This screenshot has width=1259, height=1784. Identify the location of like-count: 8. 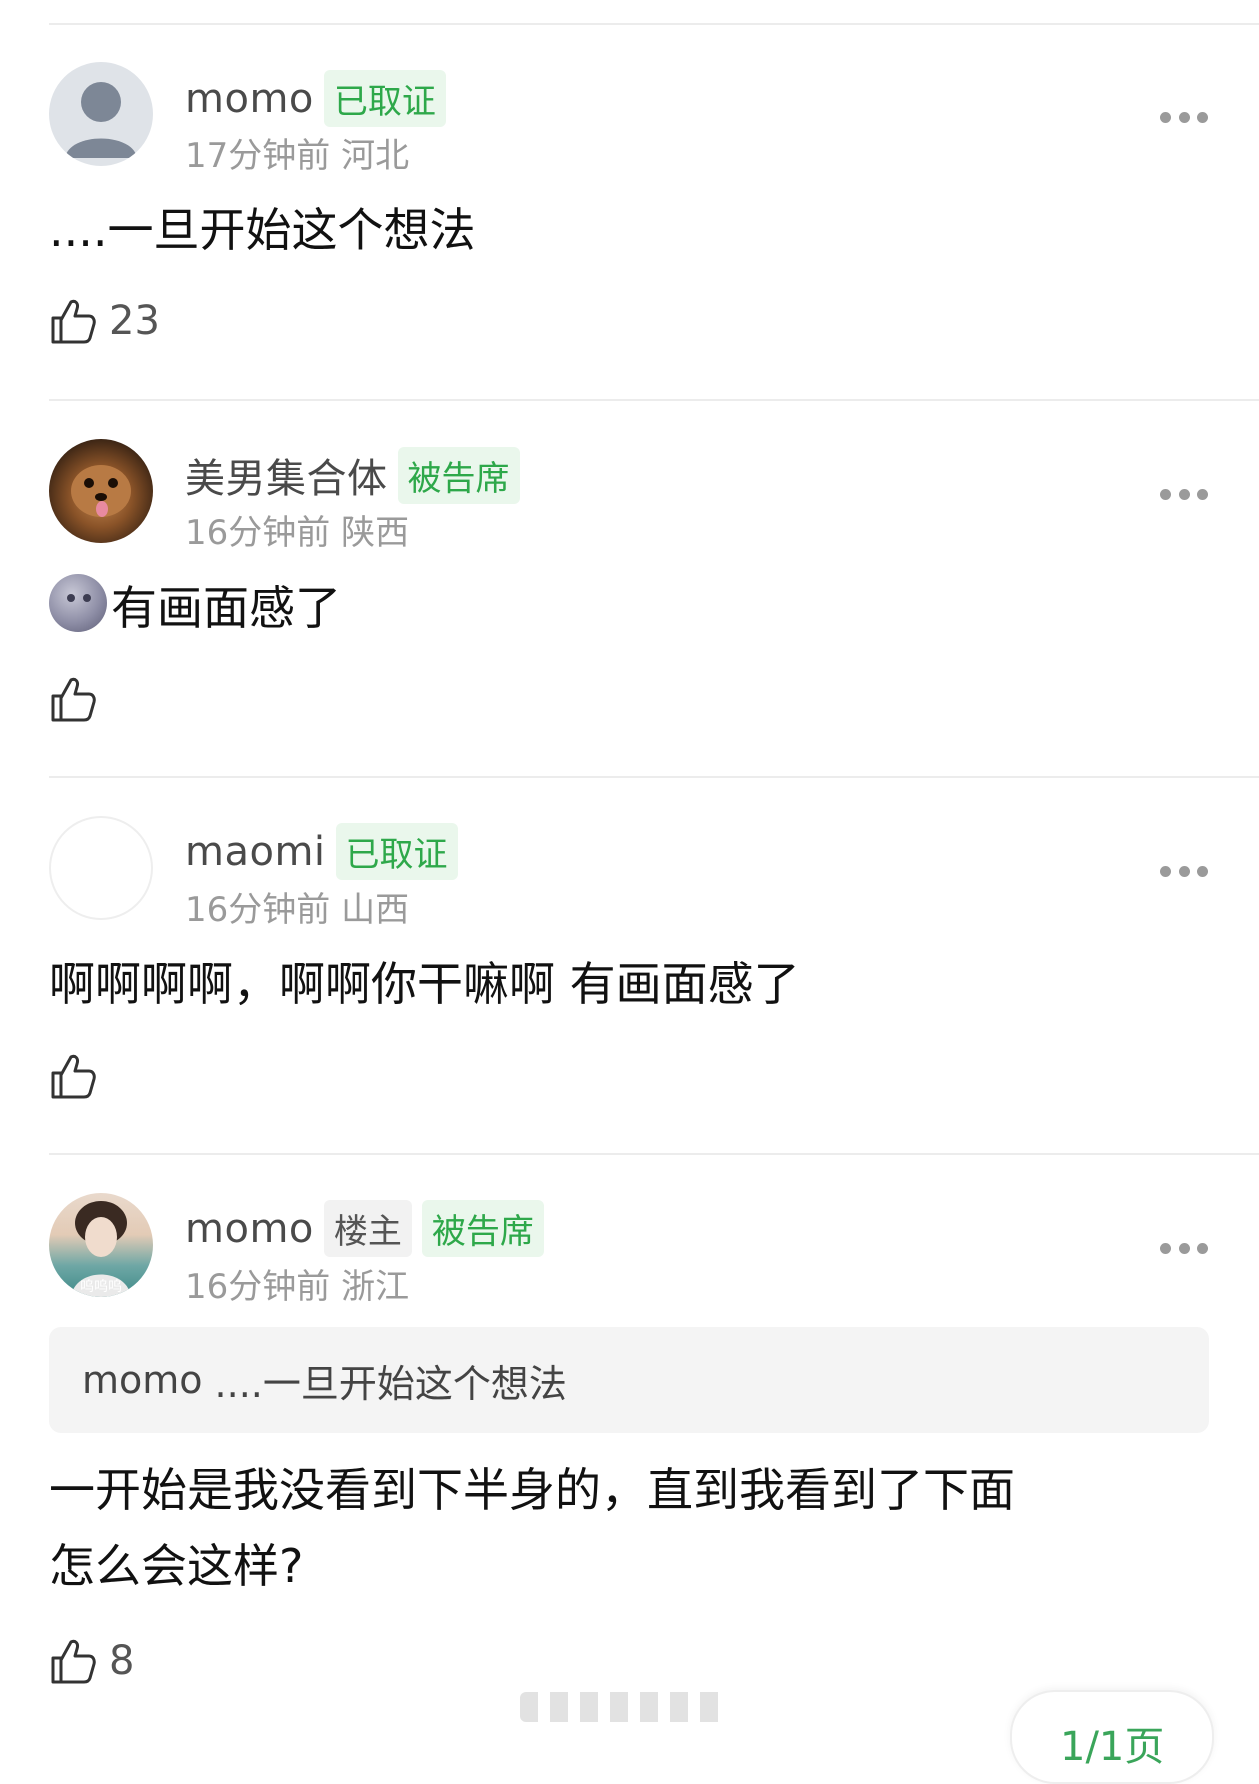
(122, 1661).